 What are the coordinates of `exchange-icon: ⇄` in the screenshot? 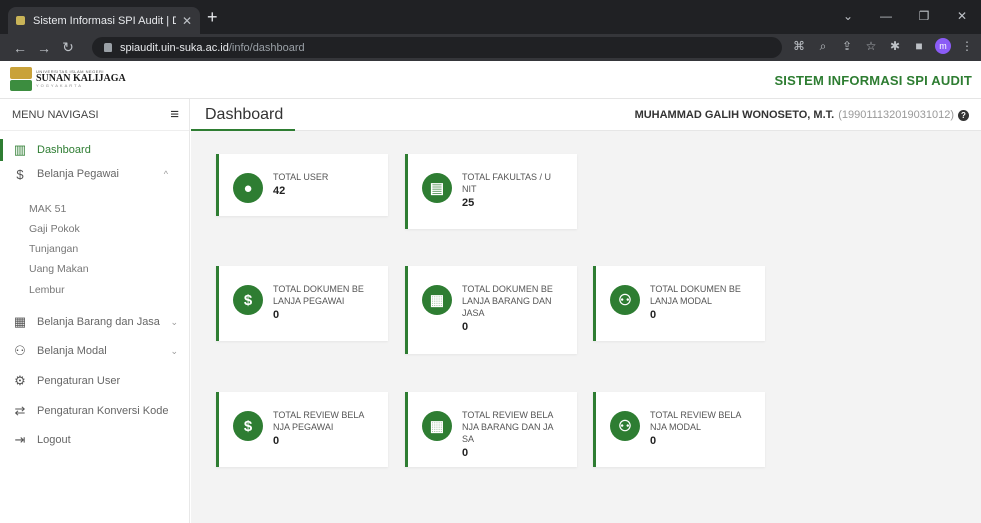 It's located at (20, 410).